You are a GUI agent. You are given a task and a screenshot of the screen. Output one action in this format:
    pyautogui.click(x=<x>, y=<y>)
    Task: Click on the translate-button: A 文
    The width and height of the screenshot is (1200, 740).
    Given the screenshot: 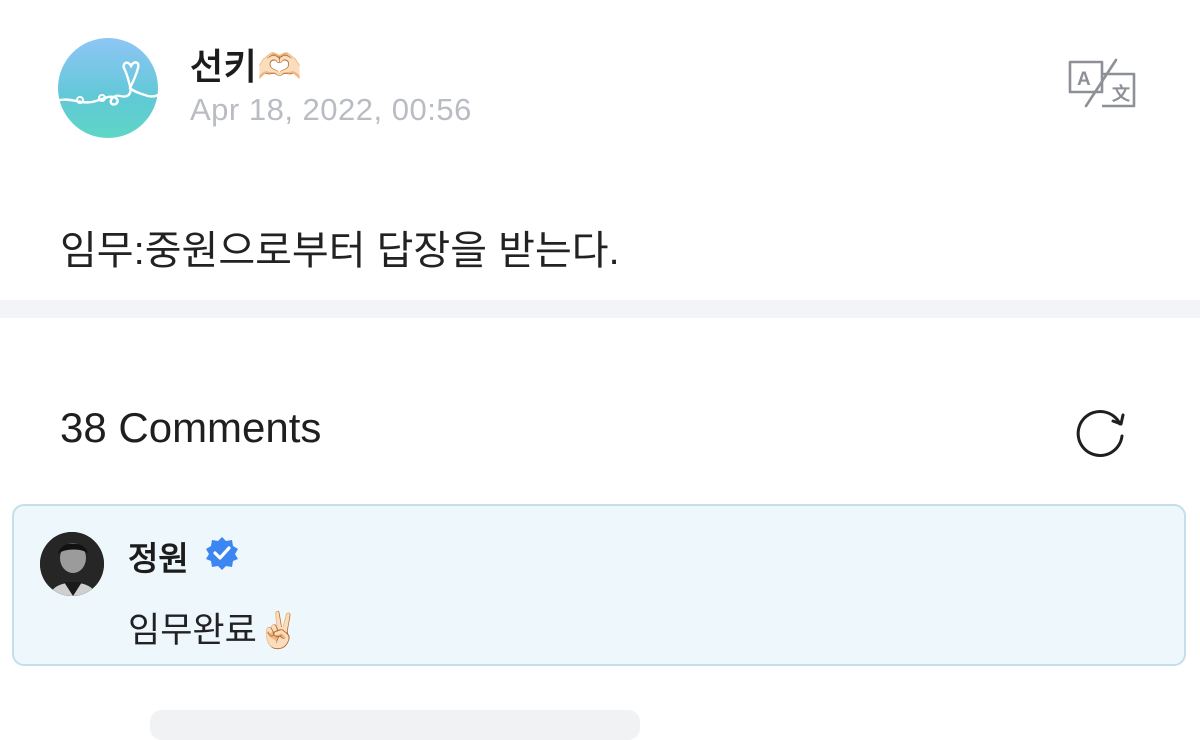 What is the action you would take?
    pyautogui.click(x=1102, y=84)
    